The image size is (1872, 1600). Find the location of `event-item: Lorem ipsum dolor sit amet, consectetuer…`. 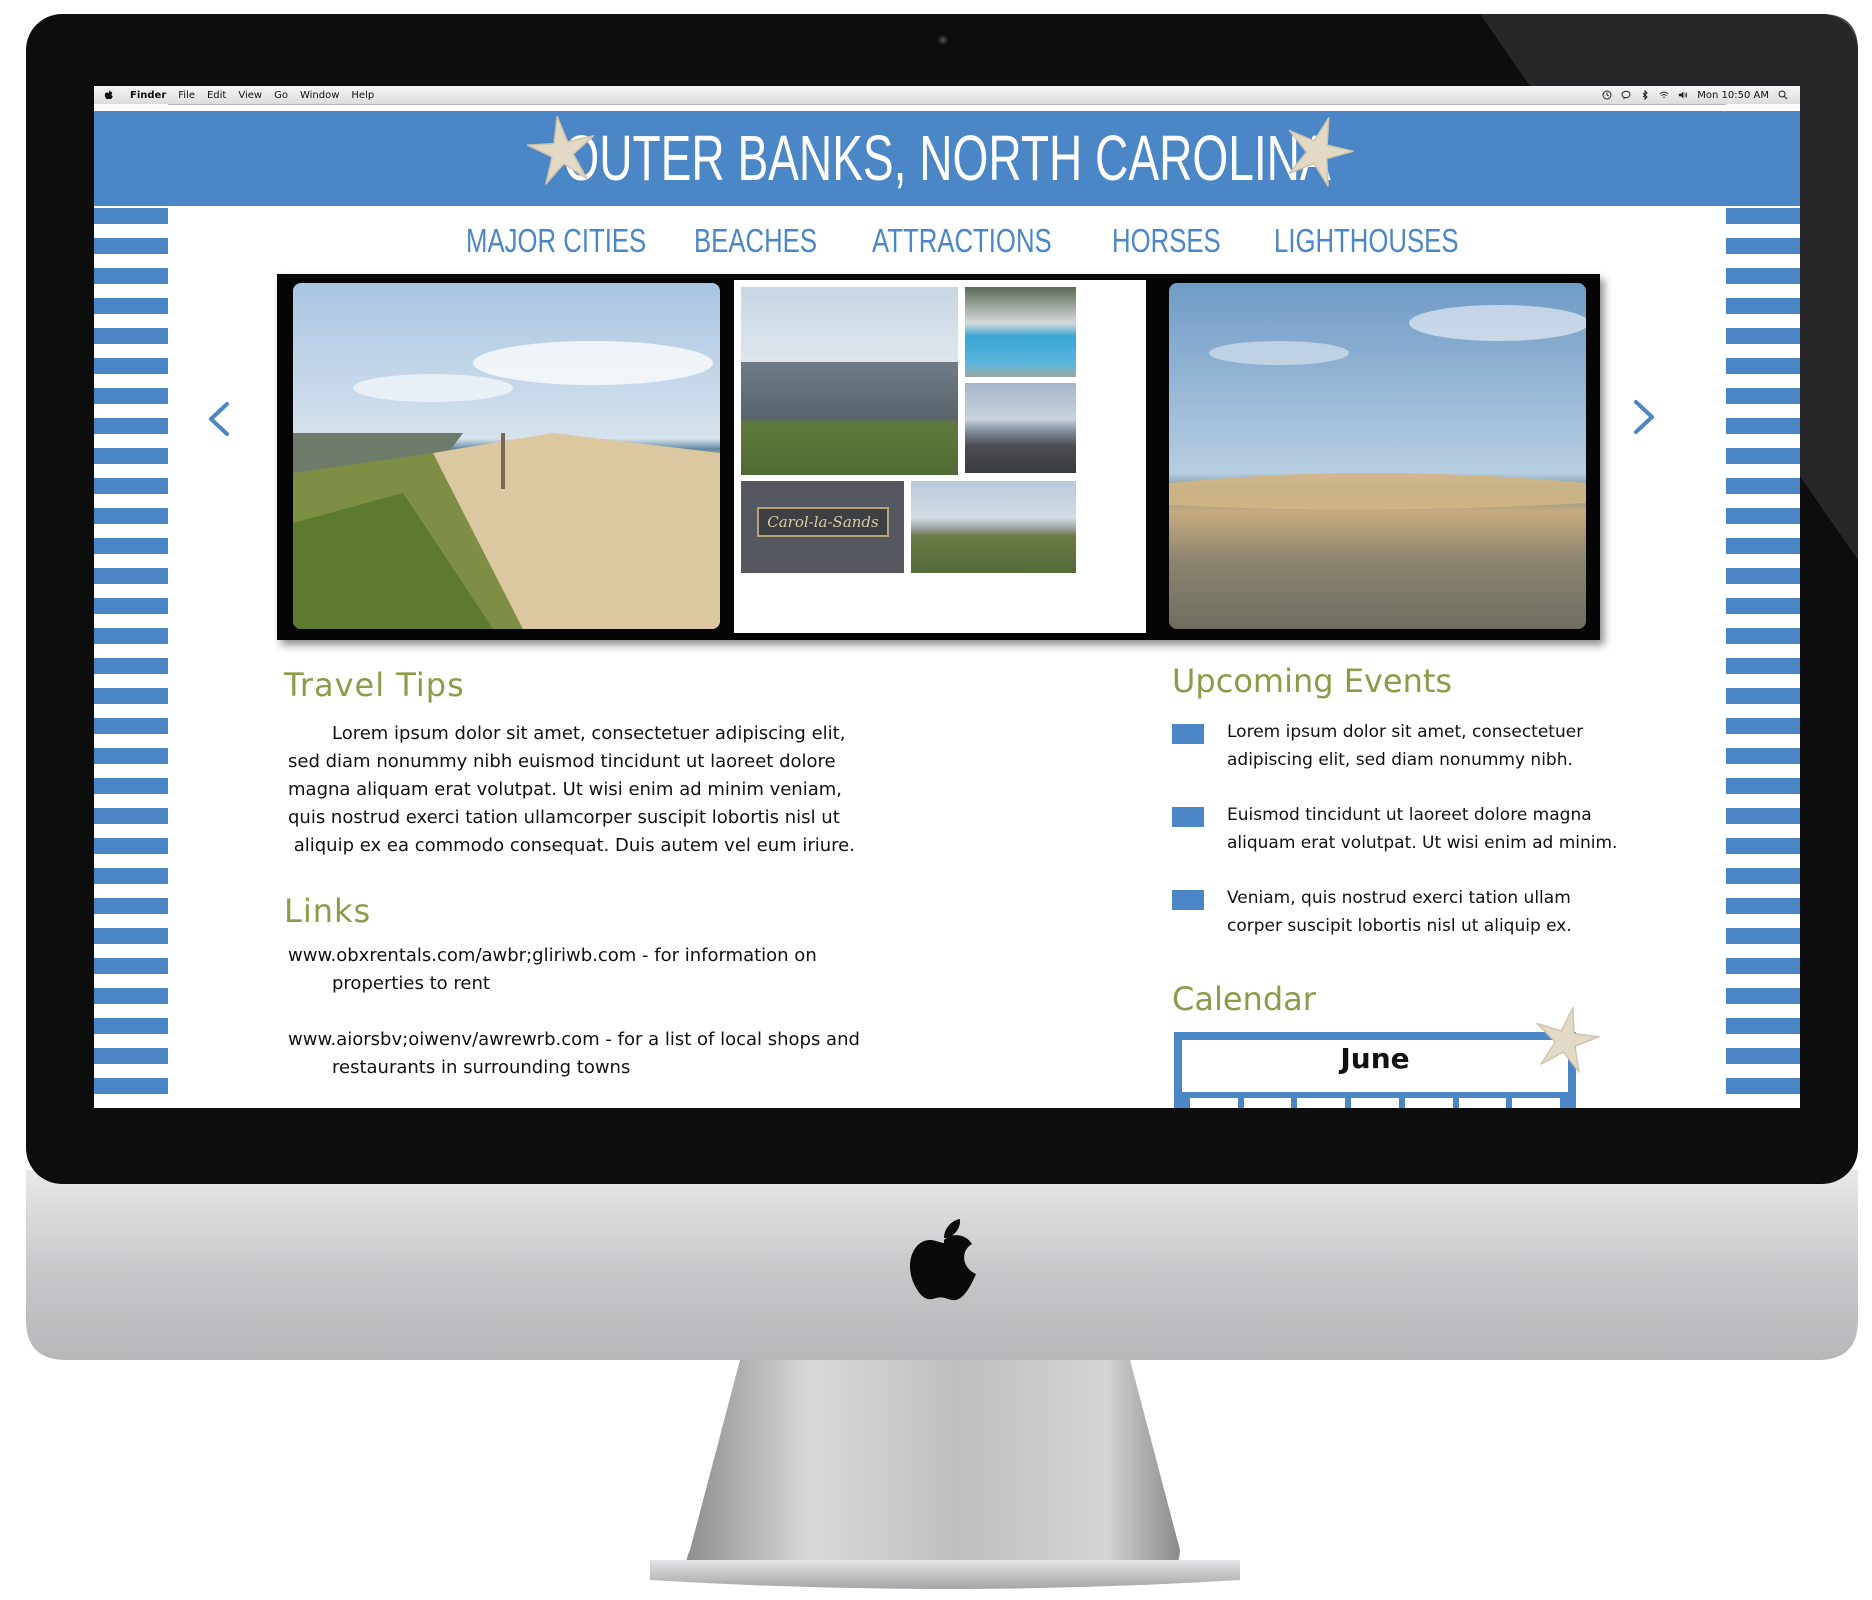

event-item: Lorem ipsum dolor sit amet, consectetuer… is located at coordinates (1442, 748).